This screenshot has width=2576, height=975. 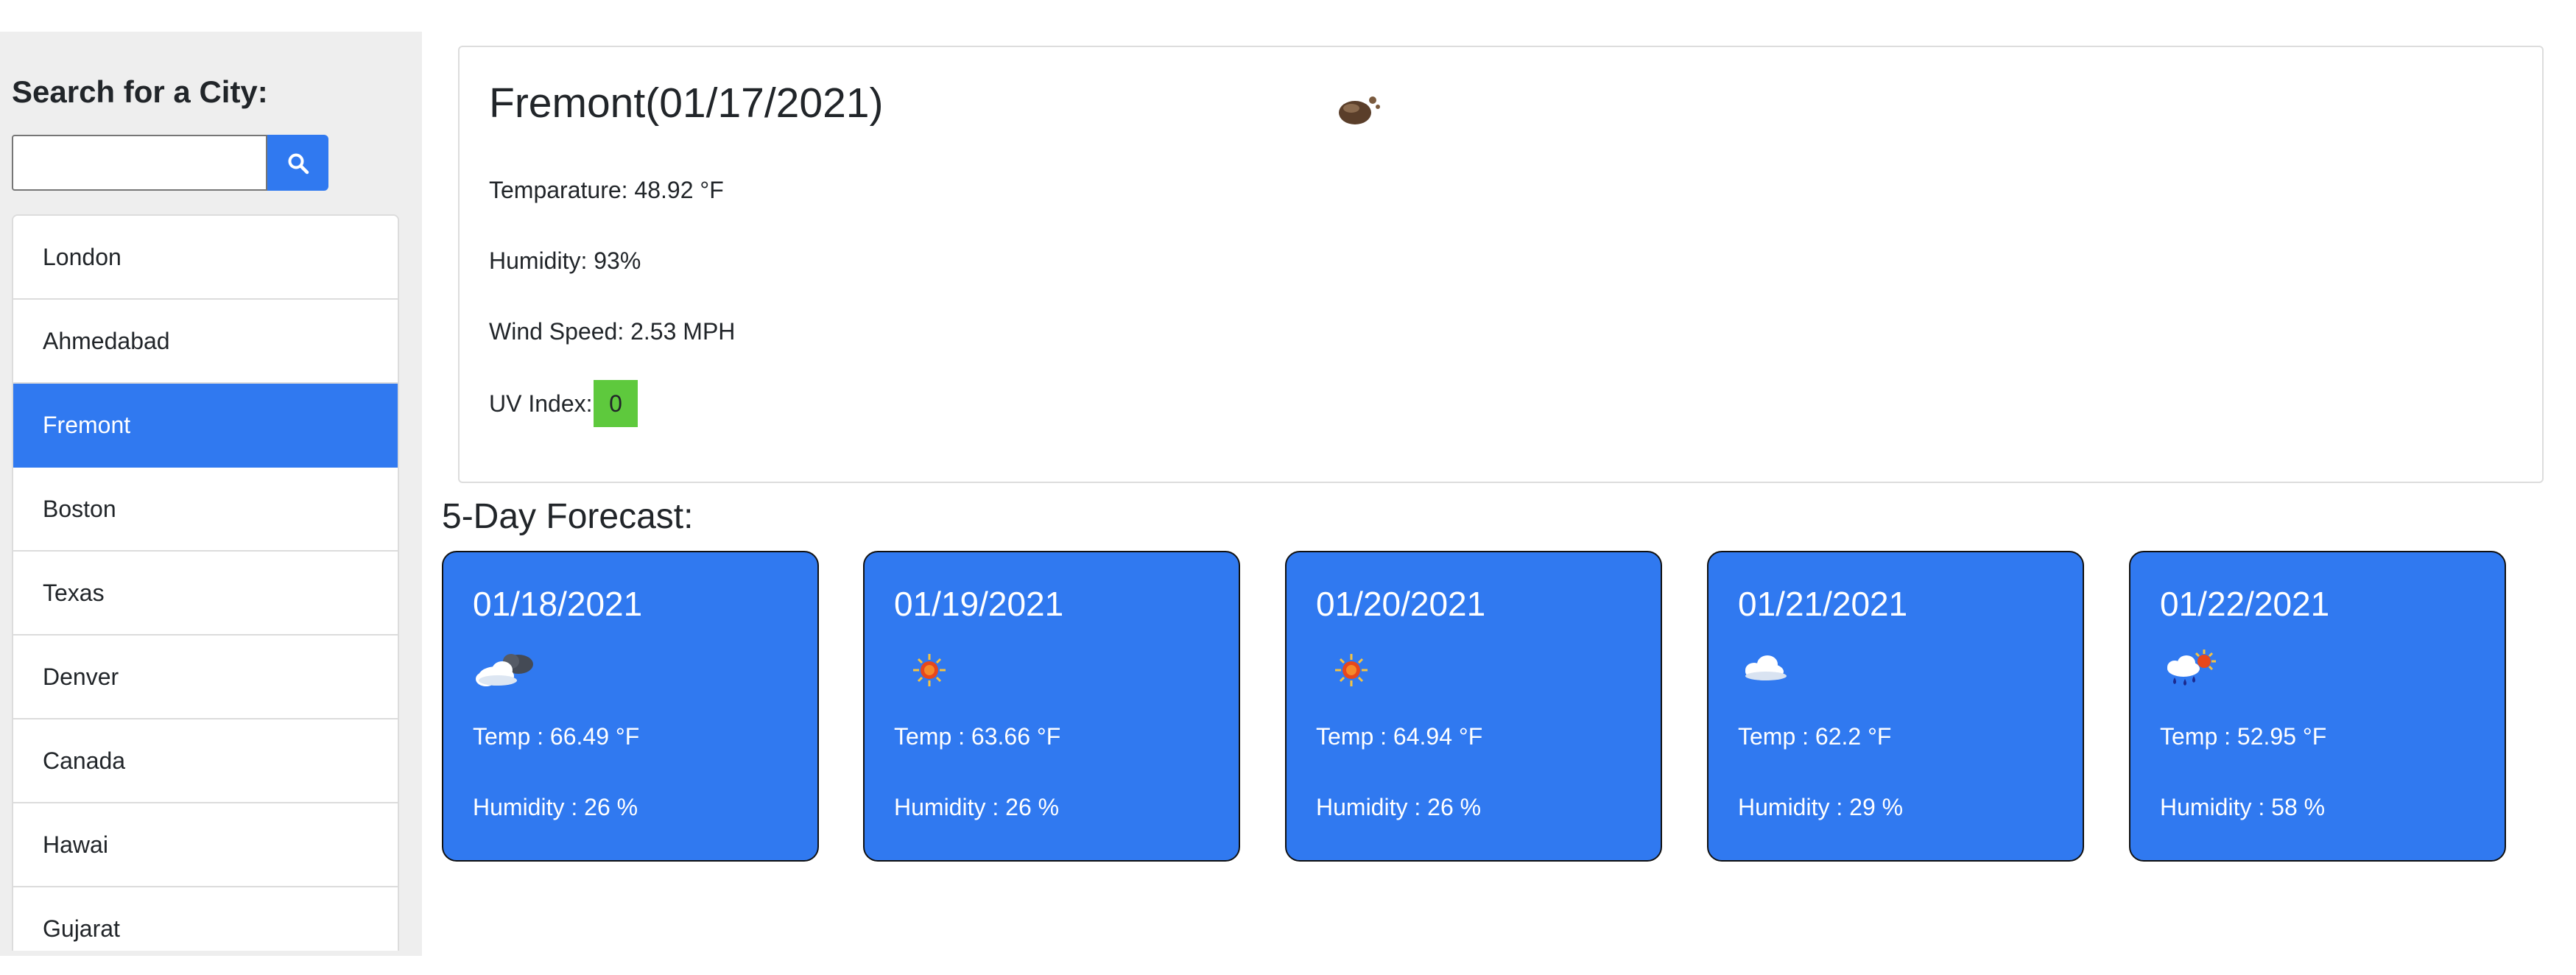 I want to click on forecast-heading: 5-Day Forecast:, so click(x=568, y=516).